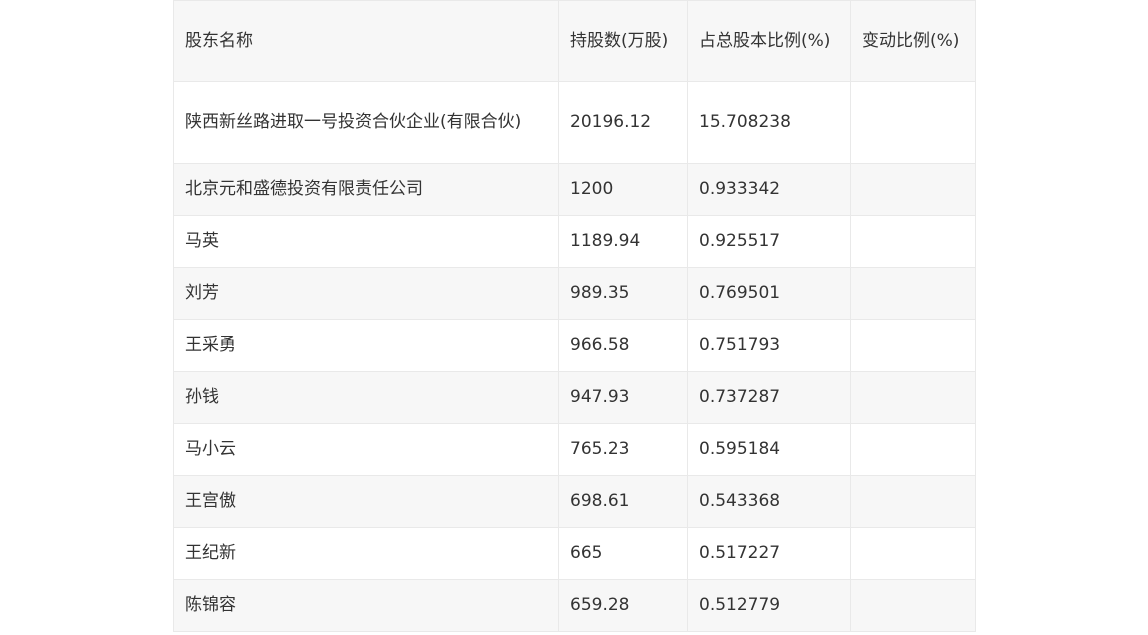  Describe the element at coordinates (366, 189) in the screenshot. I see `cell-shareholder-name: 北京元和盛德投资有限责任公司` at that location.